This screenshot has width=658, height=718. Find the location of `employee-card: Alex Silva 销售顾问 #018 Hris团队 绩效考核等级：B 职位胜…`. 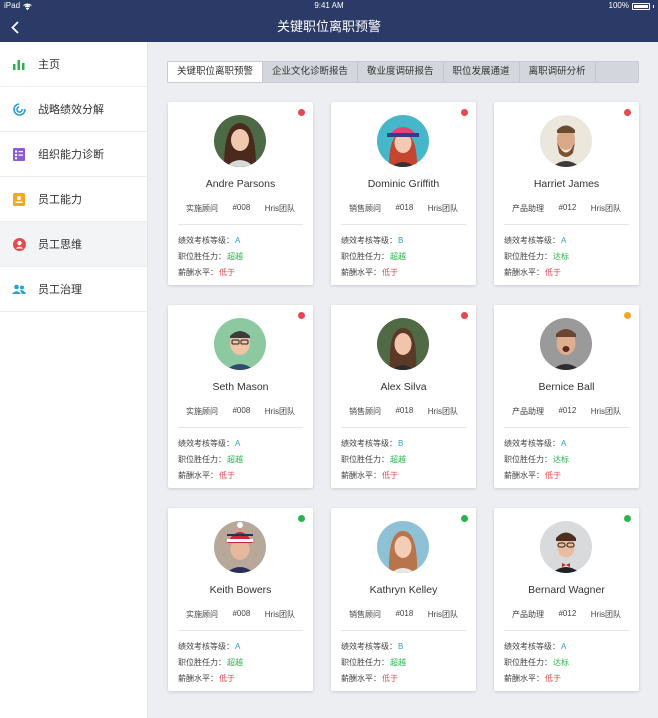

employee-card: Alex Silva 销售顾问 #018 Hris团队 绩效考核等级：B 职位胜… is located at coordinates (403, 396).